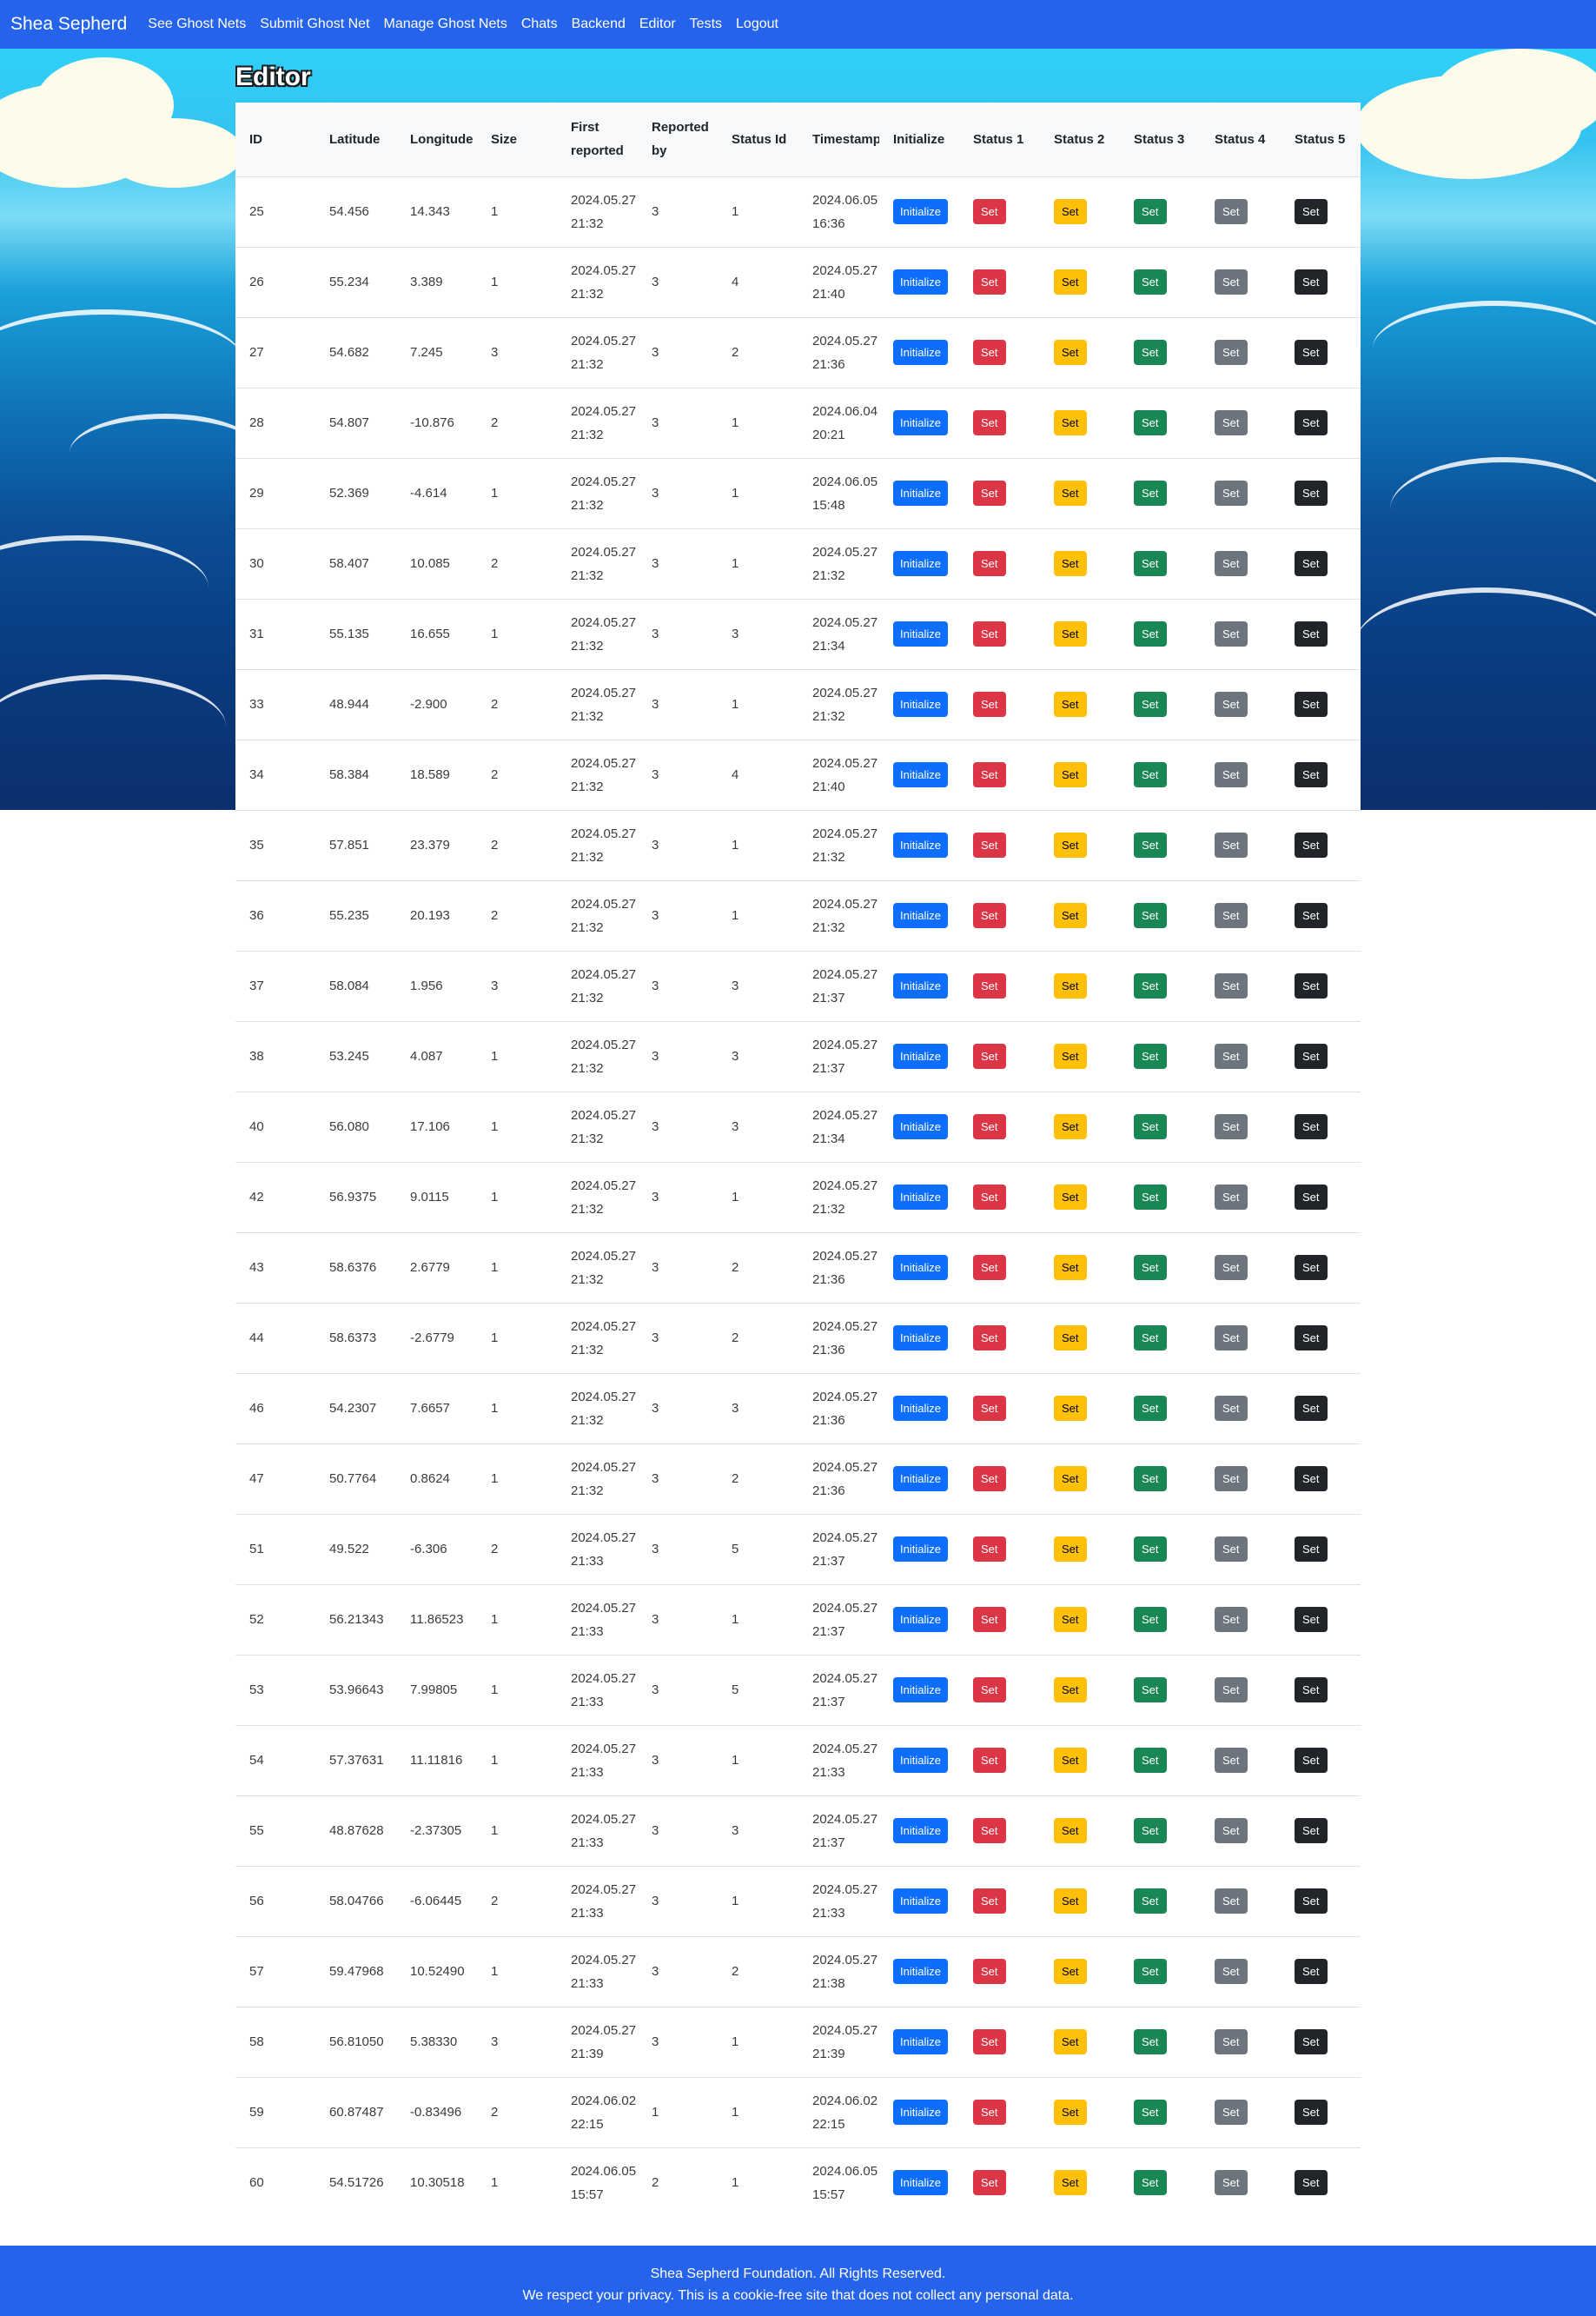 Image resolution: width=1596 pixels, height=2316 pixels. What do you see at coordinates (757, 24) in the screenshot?
I see `nav-link-logout: Logout` at bounding box center [757, 24].